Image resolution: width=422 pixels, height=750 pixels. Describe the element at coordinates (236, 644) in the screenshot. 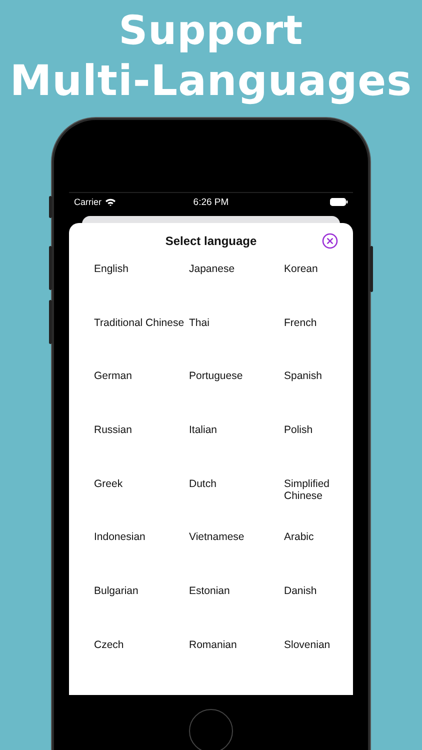

I see `language-option: Romanian` at that location.